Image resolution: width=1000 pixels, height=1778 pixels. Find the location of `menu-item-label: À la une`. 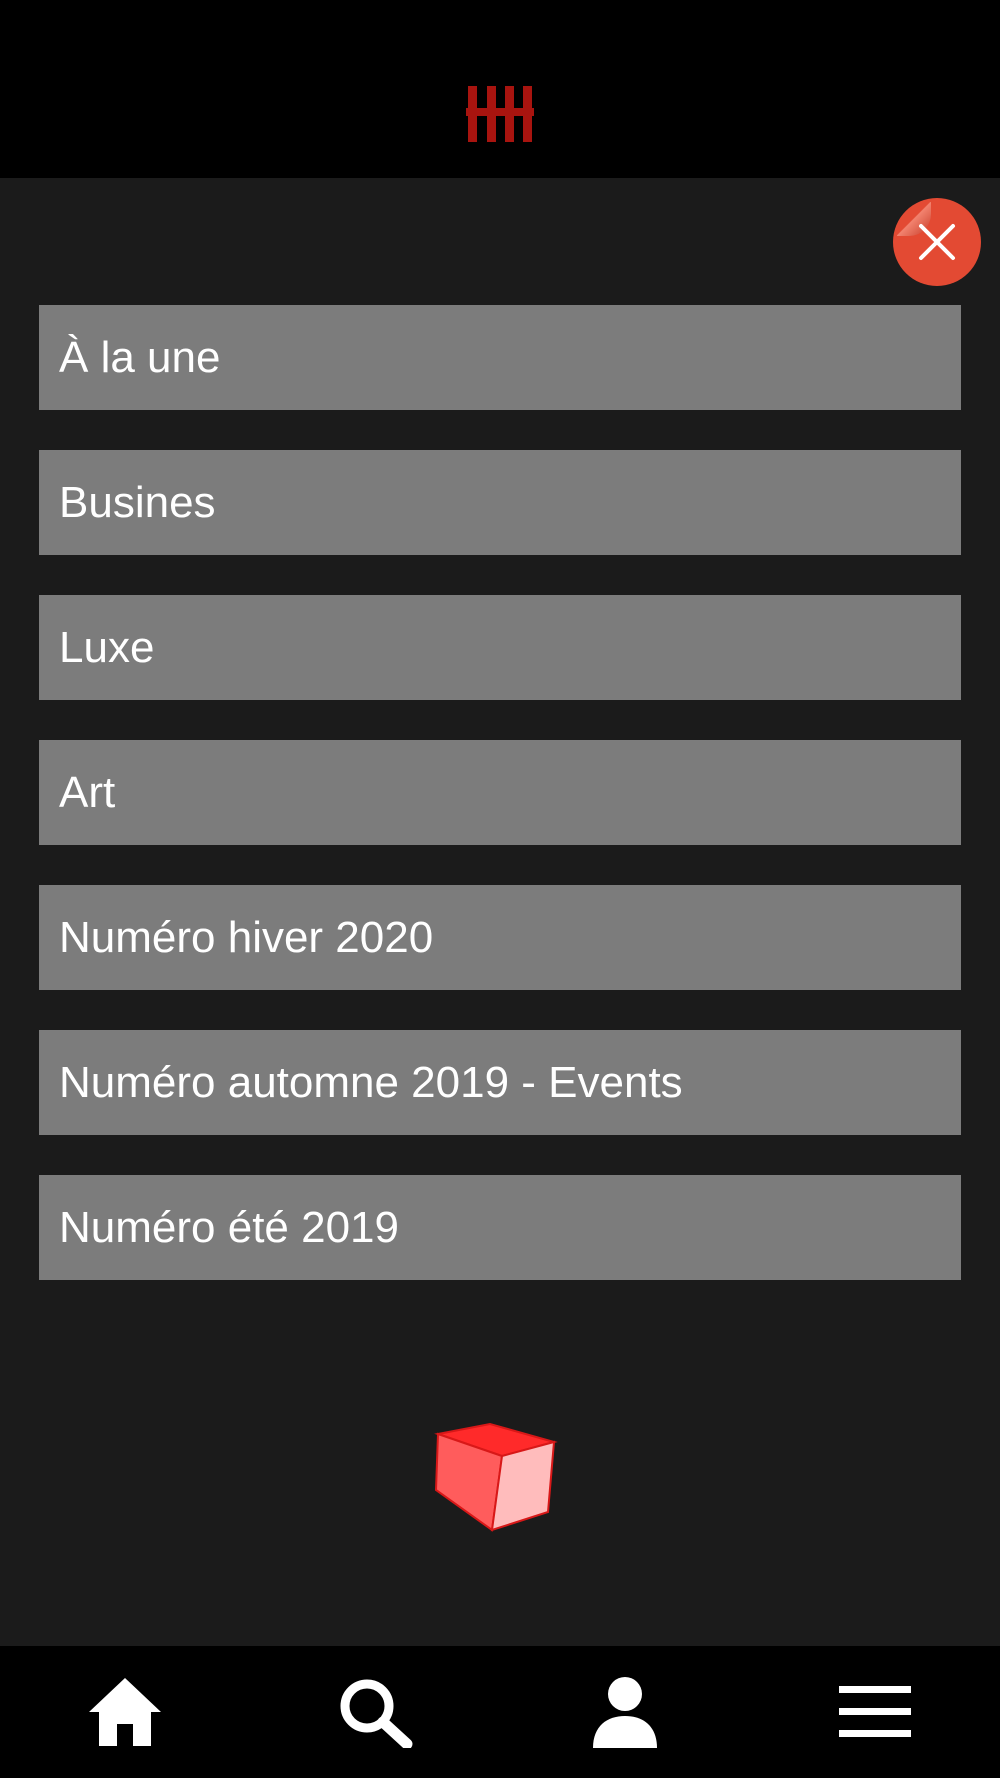

menu-item-label: À la une is located at coordinates (140, 357).